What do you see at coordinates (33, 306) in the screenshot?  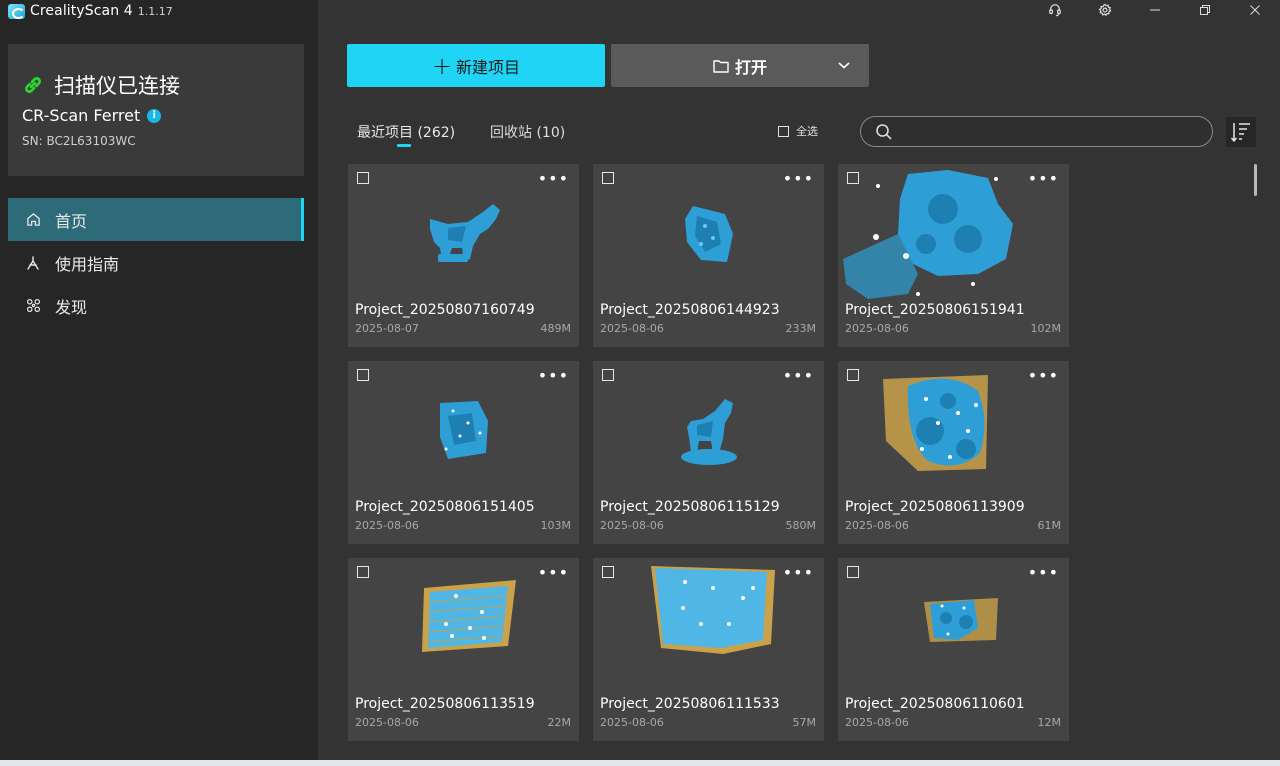 I see `discover-icon` at bounding box center [33, 306].